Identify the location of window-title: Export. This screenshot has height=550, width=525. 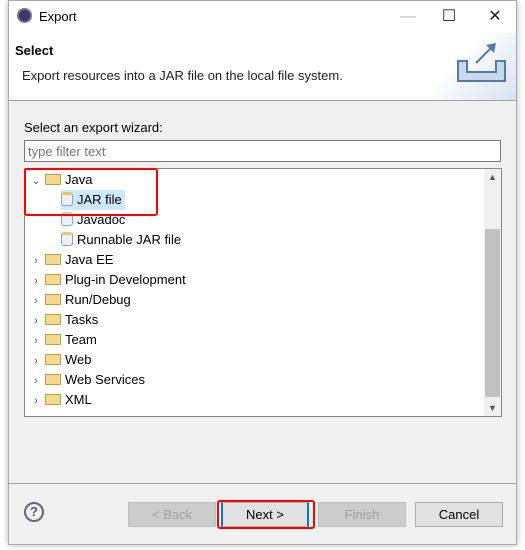
(58, 16).